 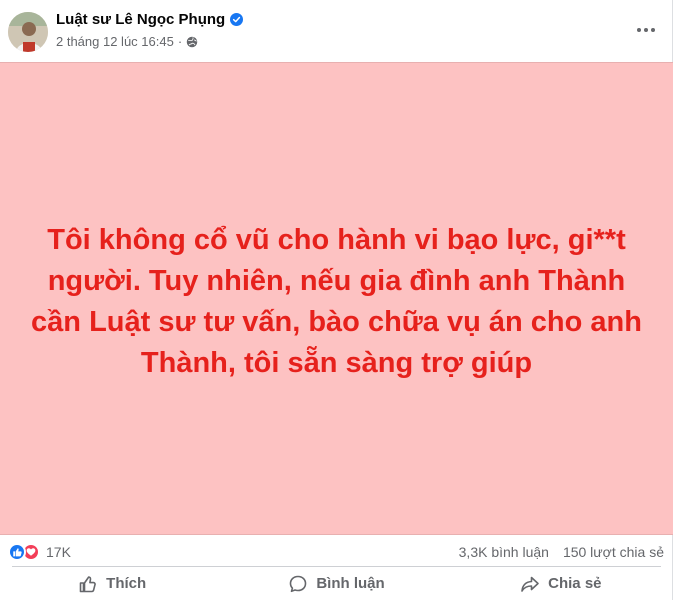 What do you see at coordinates (561, 552) in the screenshot?
I see `engagement-counts: 3,3K bình luận 150 lượt chia sẻ` at bounding box center [561, 552].